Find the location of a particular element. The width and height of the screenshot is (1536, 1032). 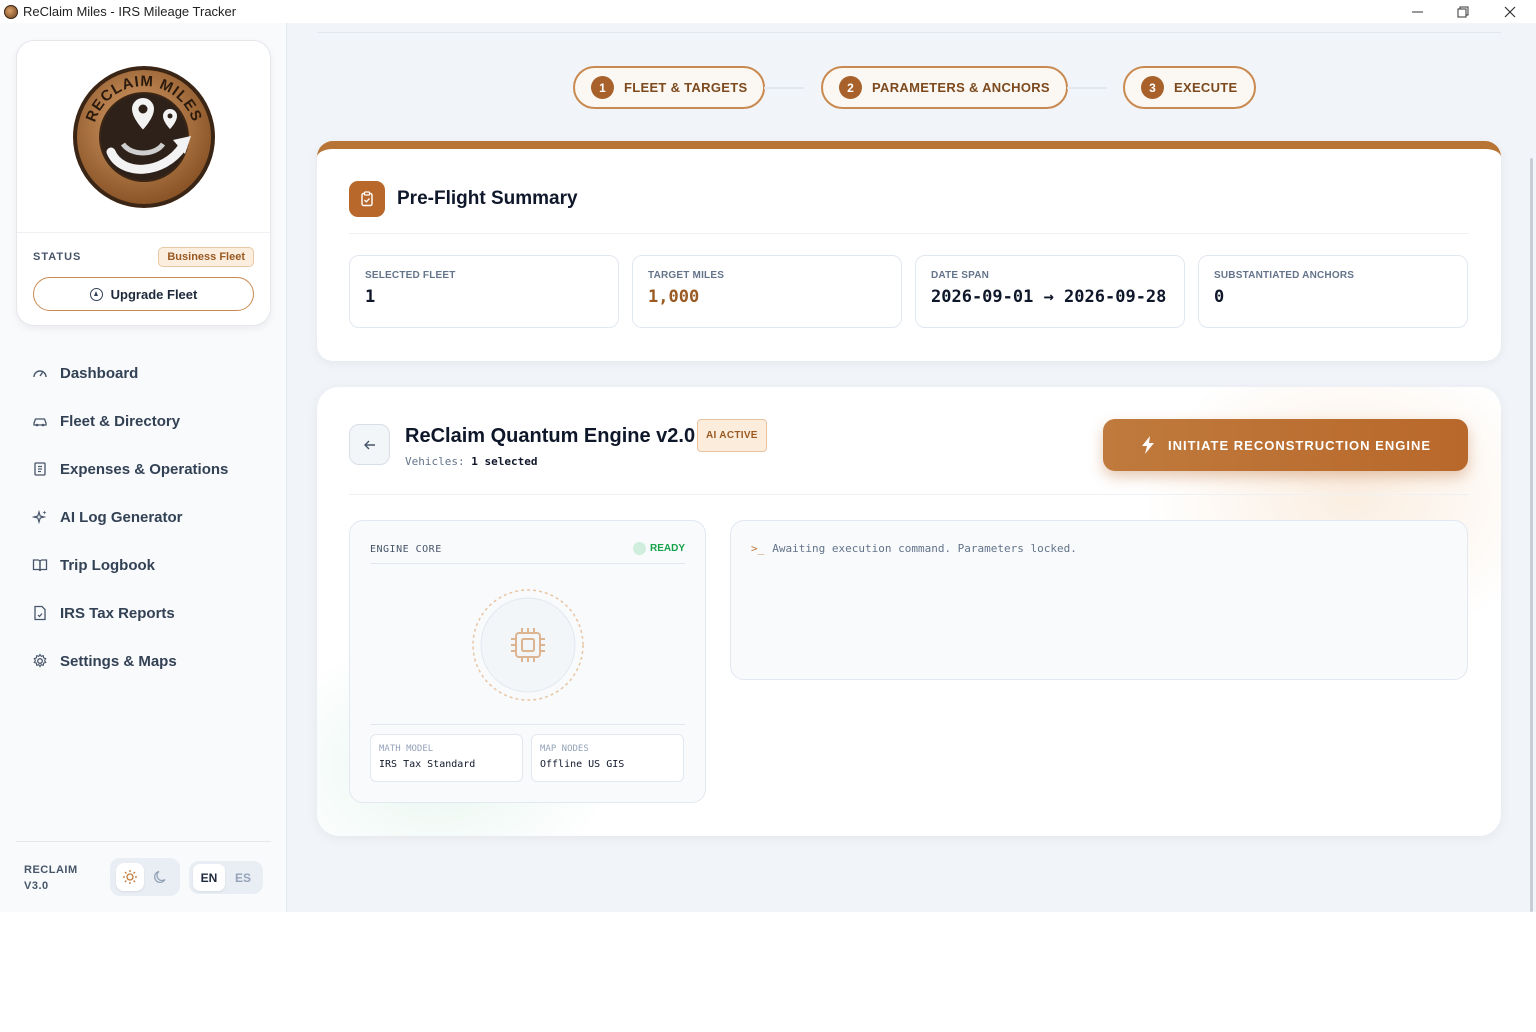

receipt-icon is located at coordinates (40, 469).